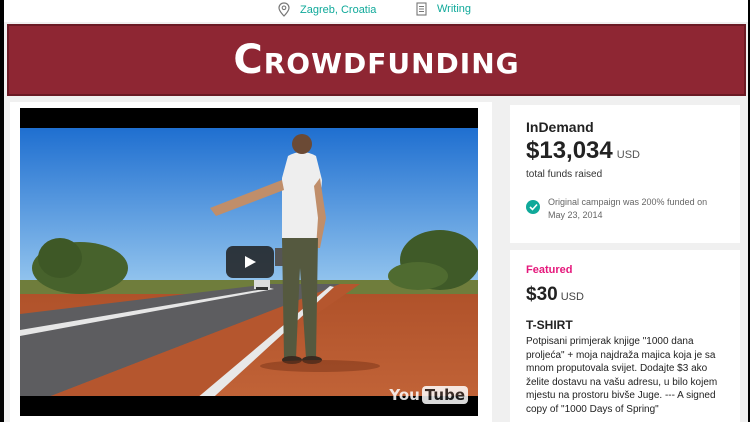 The width and height of the screenshot is (750, 422). Describe the element at coordinates (444, 395) in the screenshot. I see `youtube-logo-tube: Tube` at that location.